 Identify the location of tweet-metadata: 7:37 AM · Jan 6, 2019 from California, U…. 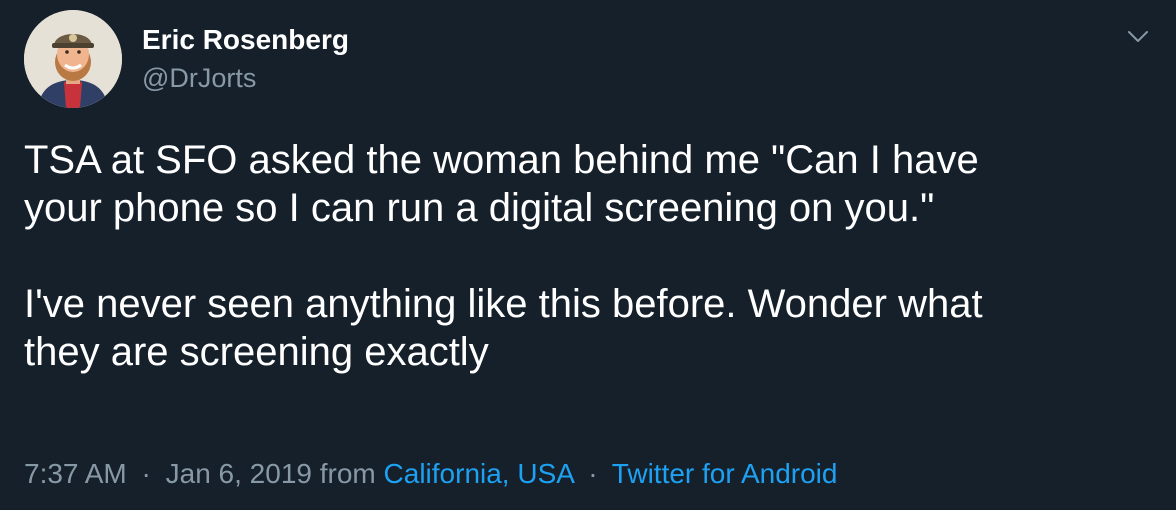
(430, 474).